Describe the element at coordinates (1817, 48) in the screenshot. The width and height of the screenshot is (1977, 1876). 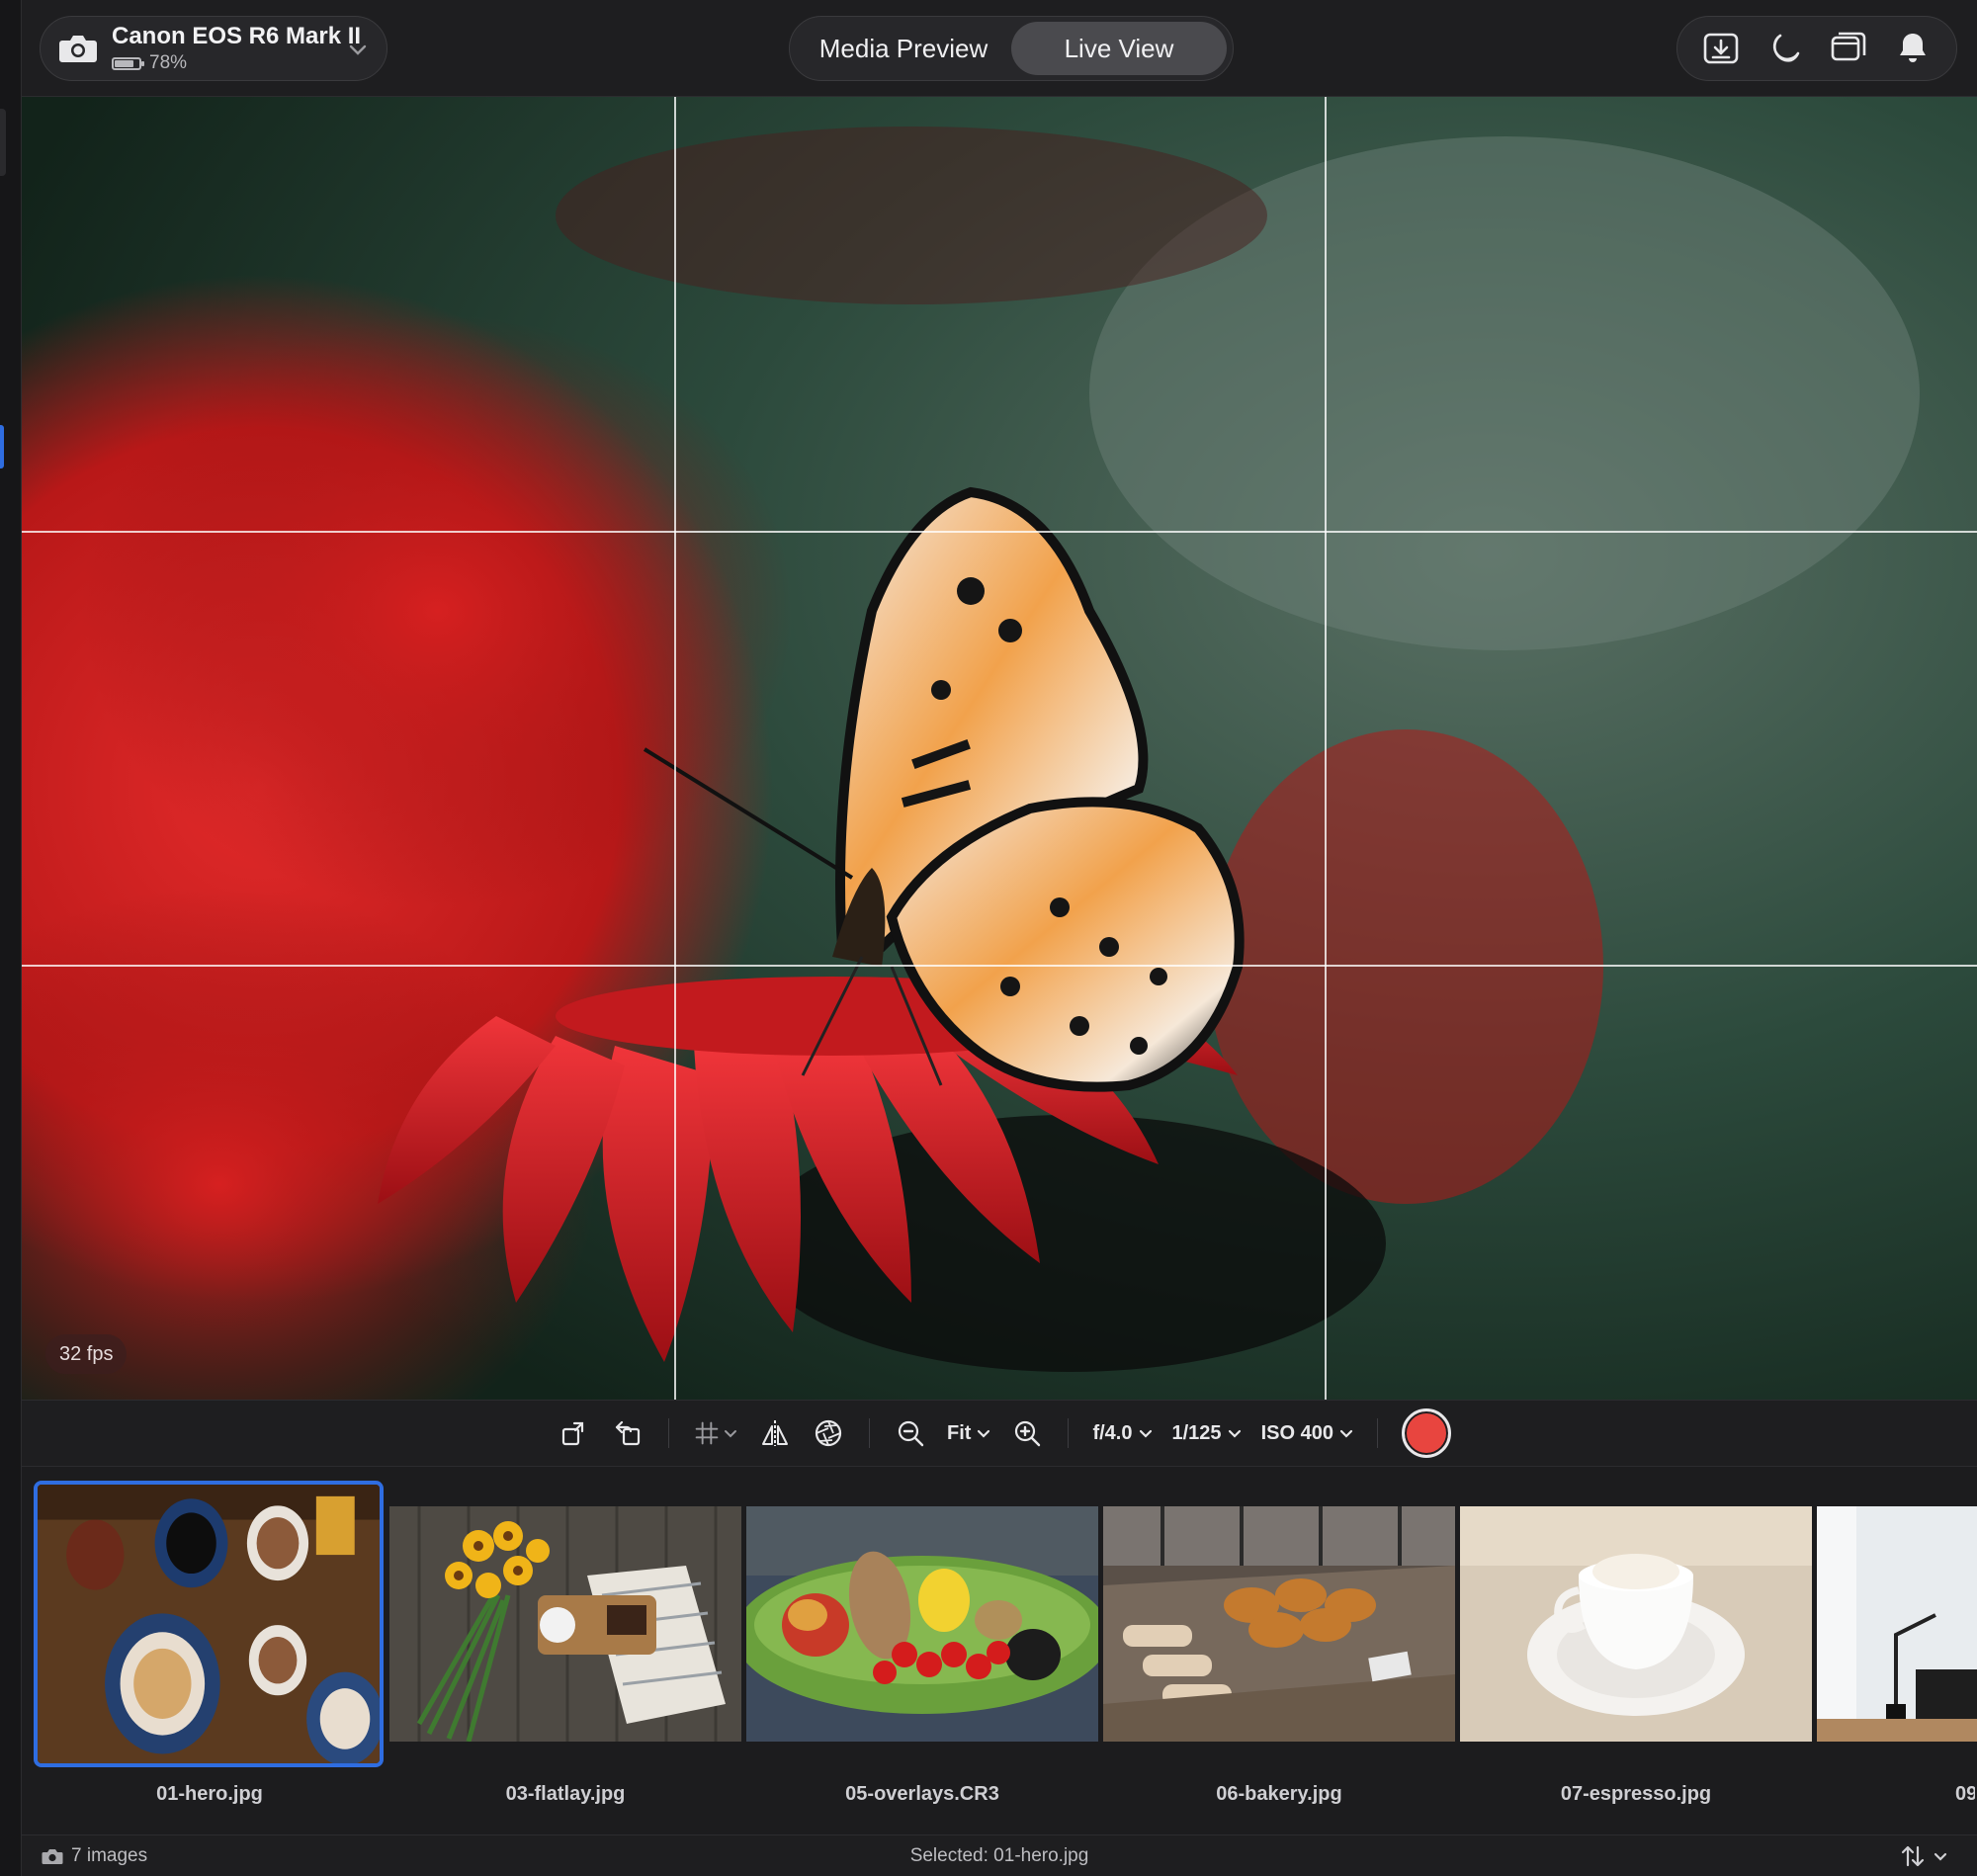
I see `window-tools` at that location.